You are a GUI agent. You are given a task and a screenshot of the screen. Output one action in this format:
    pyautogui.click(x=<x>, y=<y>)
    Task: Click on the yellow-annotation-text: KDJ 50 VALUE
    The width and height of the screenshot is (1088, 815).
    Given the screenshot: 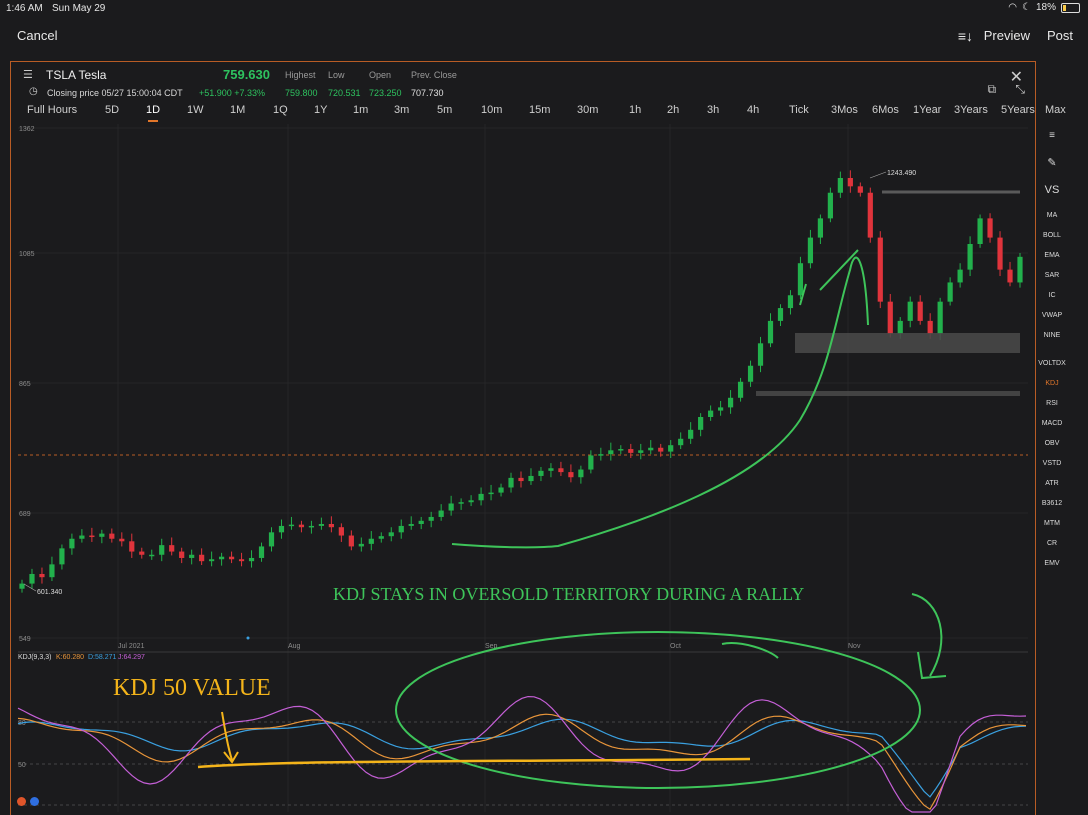 What is the action you would take?
    pyautogui.click(x=192, y=688)
    